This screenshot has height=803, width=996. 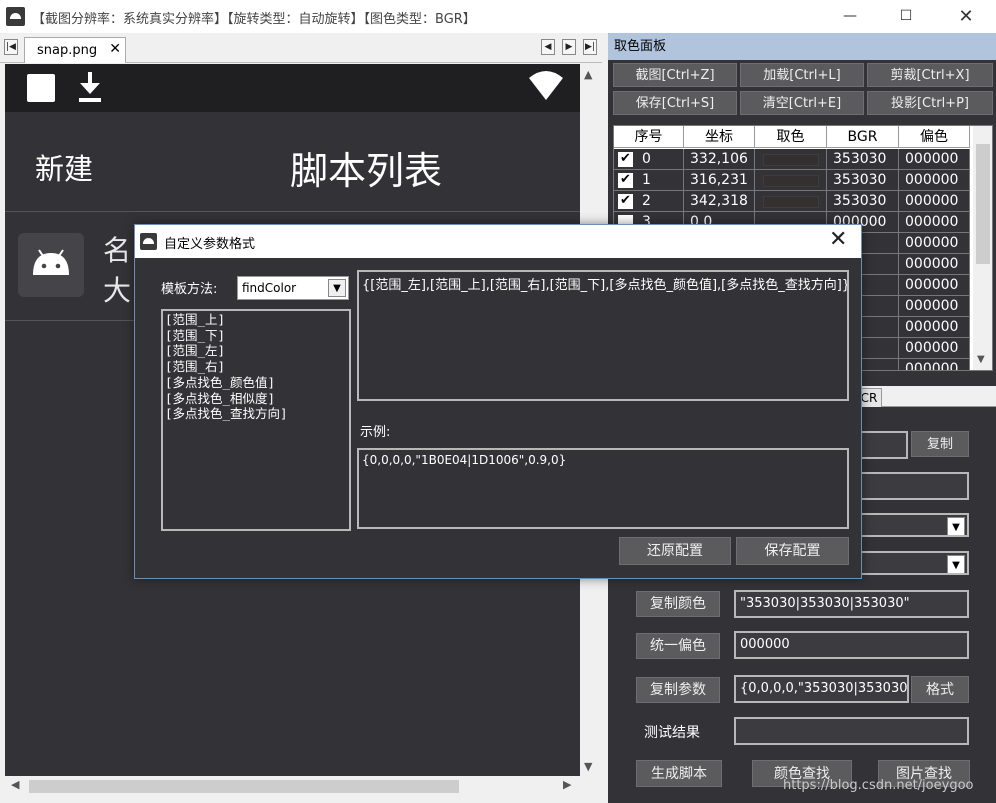 What do you see at coordinates (940, 444) in the screenshot?
I see `copy-button: 复制` at bounding box center [940, 444].